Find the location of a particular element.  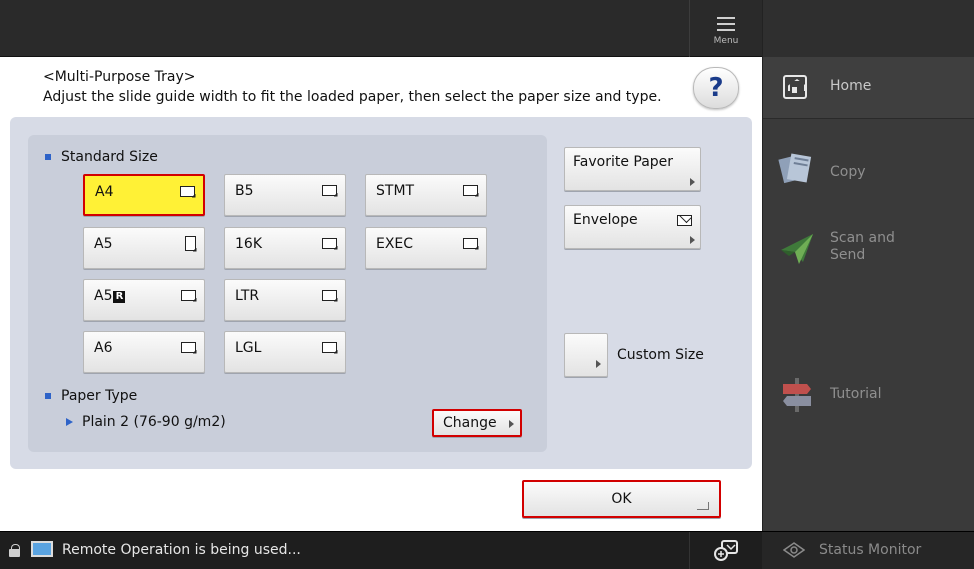

dialog-title: <Multi-Purpose Tray> is located at coordinates (119, 77).